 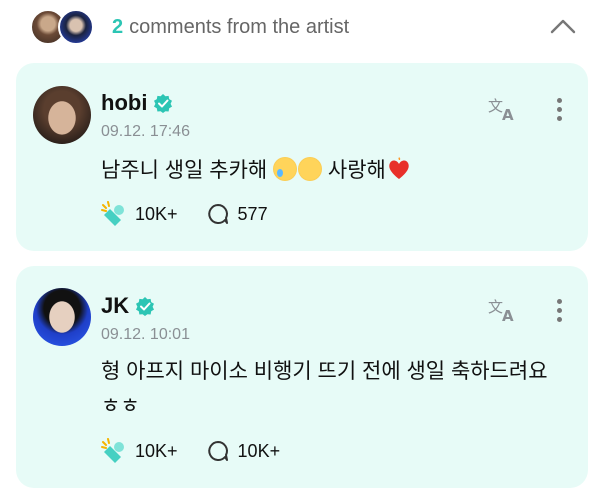 I want to click on header-title: 2 comments from the artist, so click(x=230, y=27).